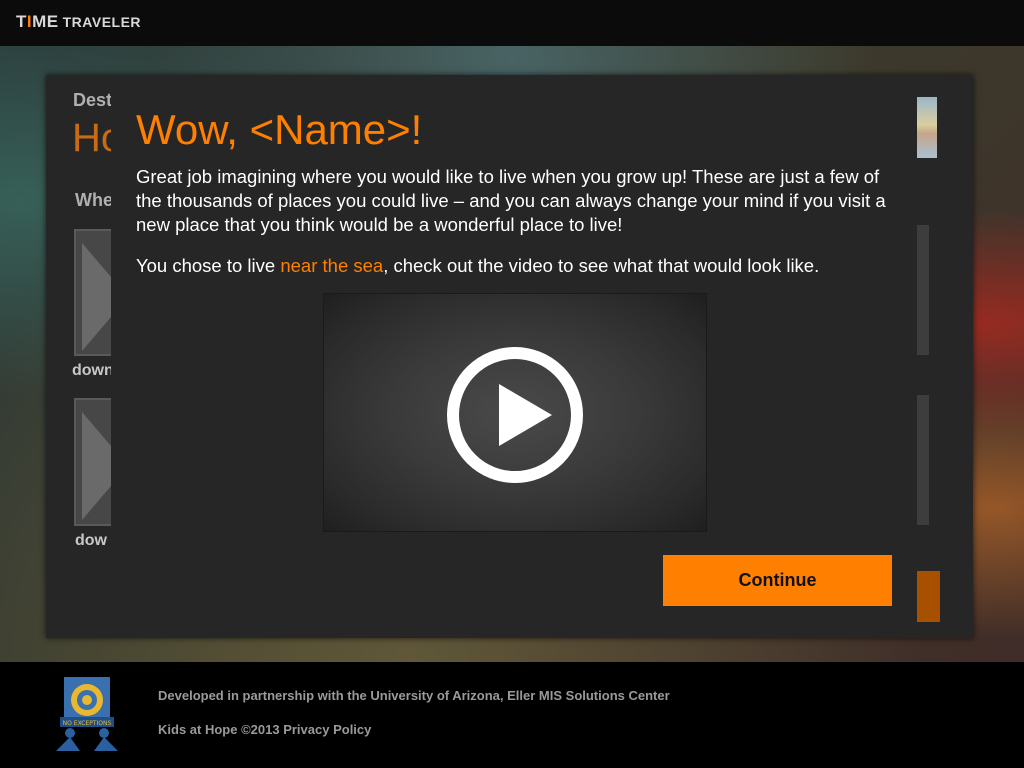 The width and height of the screenshot is (1024, 768). Describe the element at coordinates (102, 22) in the screenshot. I see `logo-text-traveler: TRAVELER` at that location.